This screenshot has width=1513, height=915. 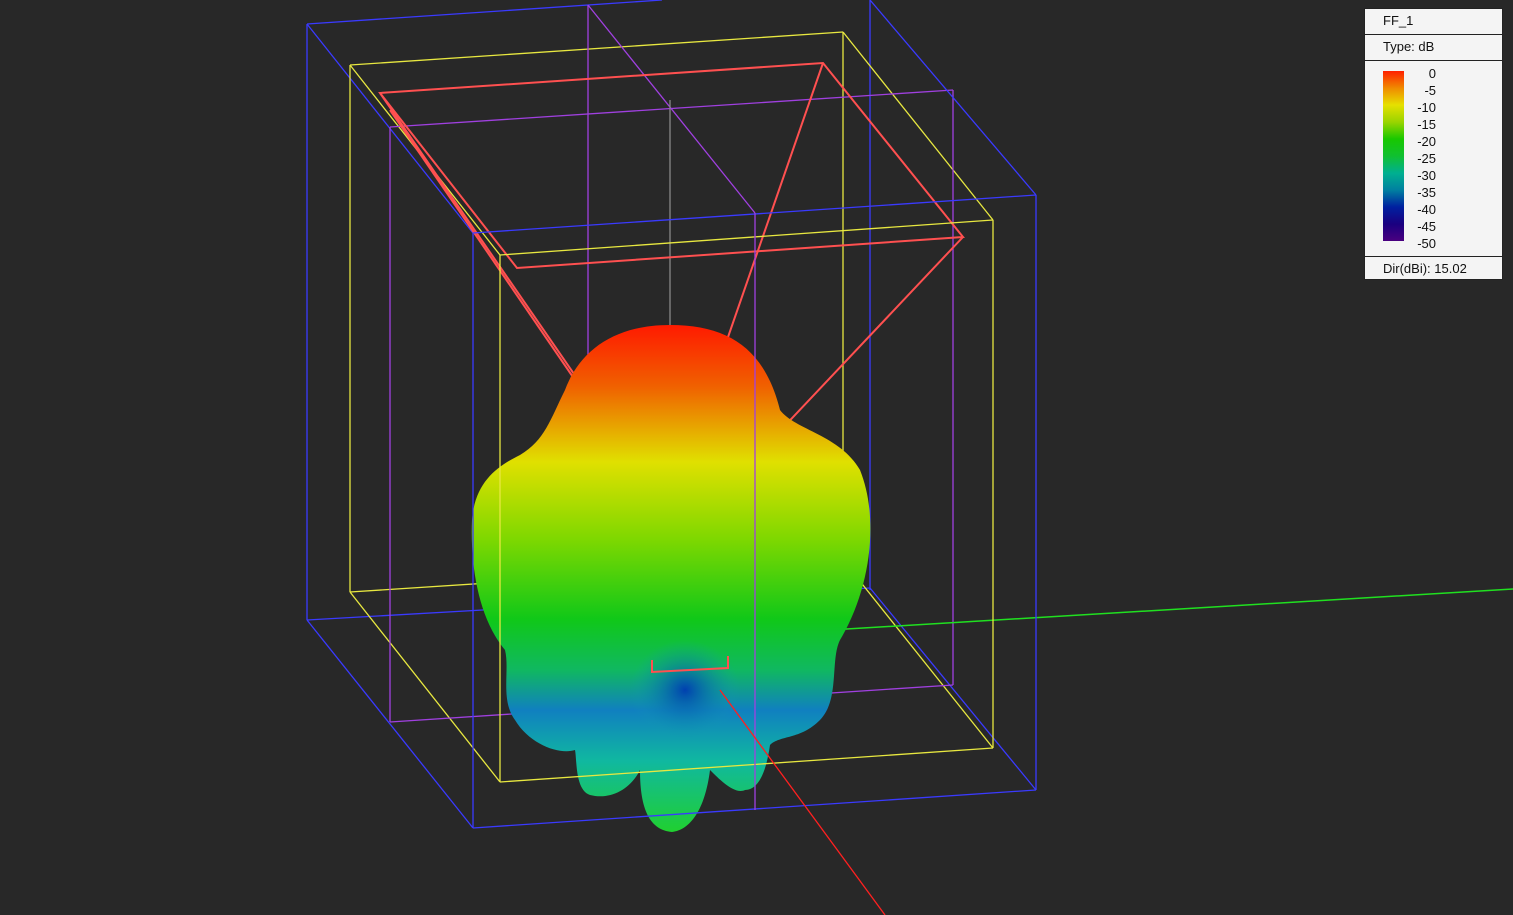 I want to click on radiation-pattern, so click(x=671, y=578).